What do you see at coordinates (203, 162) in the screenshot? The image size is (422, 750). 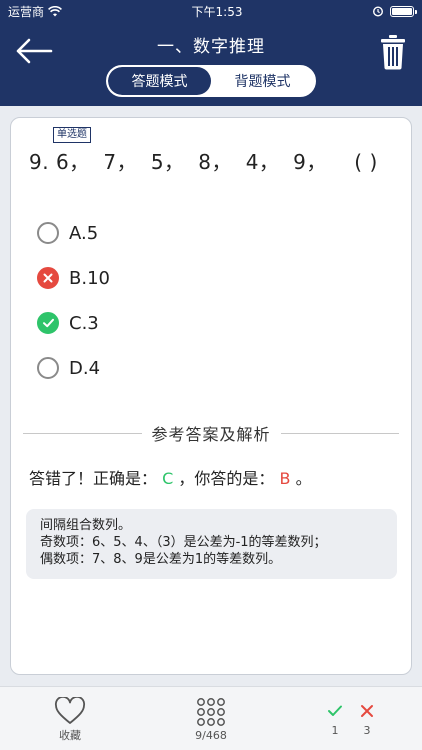 I see `question-text: 9. 6， 7， 5， 8， 4， 9， ( )` at bounding box center [203, 162].